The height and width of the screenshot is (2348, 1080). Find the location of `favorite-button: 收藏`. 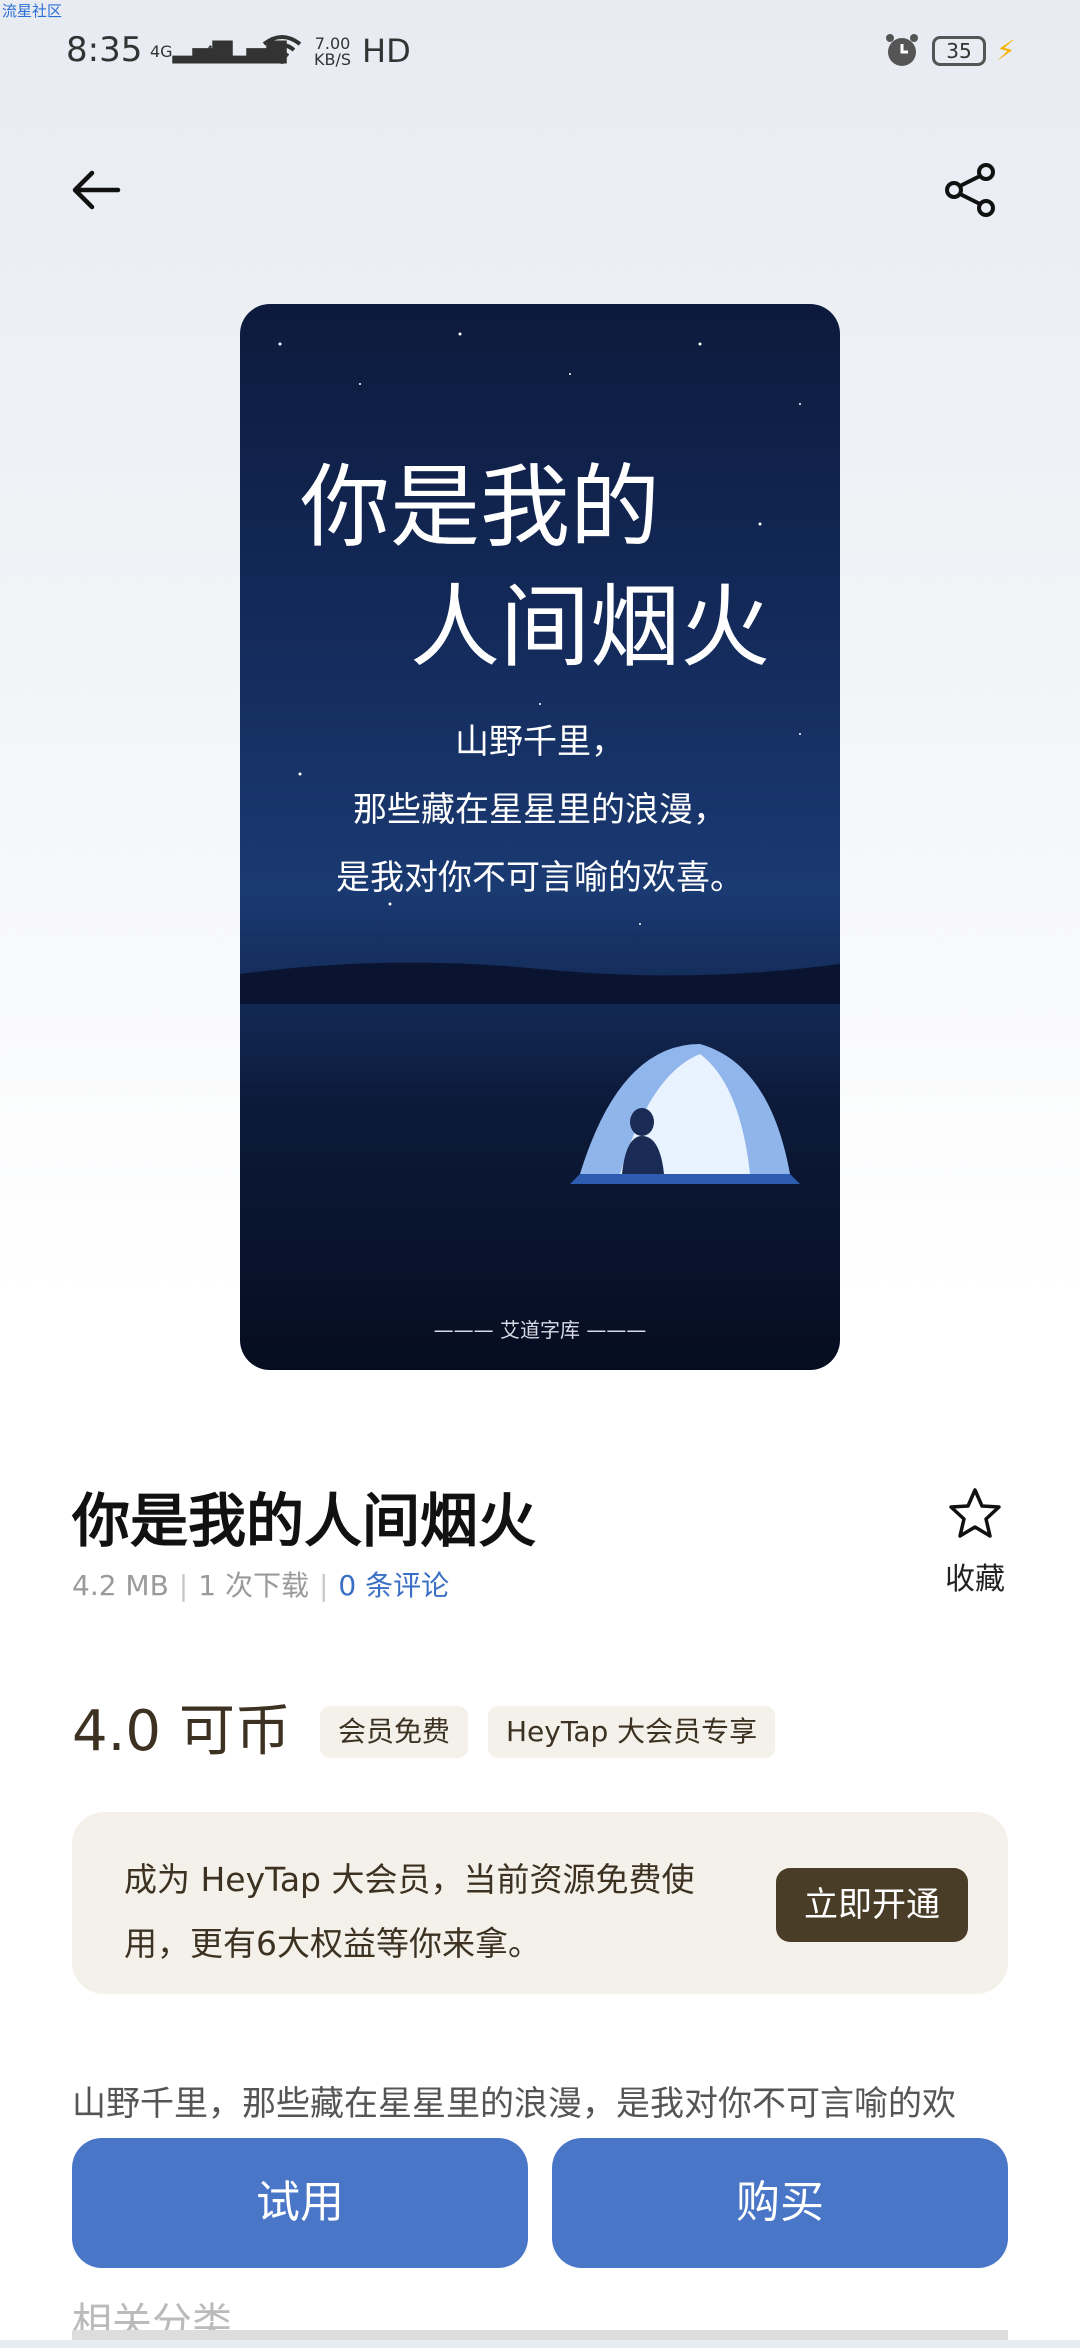

favorite-button: 收藏 is located at coordinates (975, 1541).